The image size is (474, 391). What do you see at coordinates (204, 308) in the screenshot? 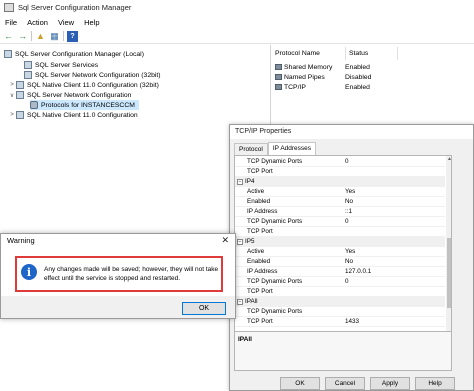
I see `warning-ok-button: OK` at bounding box center [204, 308].